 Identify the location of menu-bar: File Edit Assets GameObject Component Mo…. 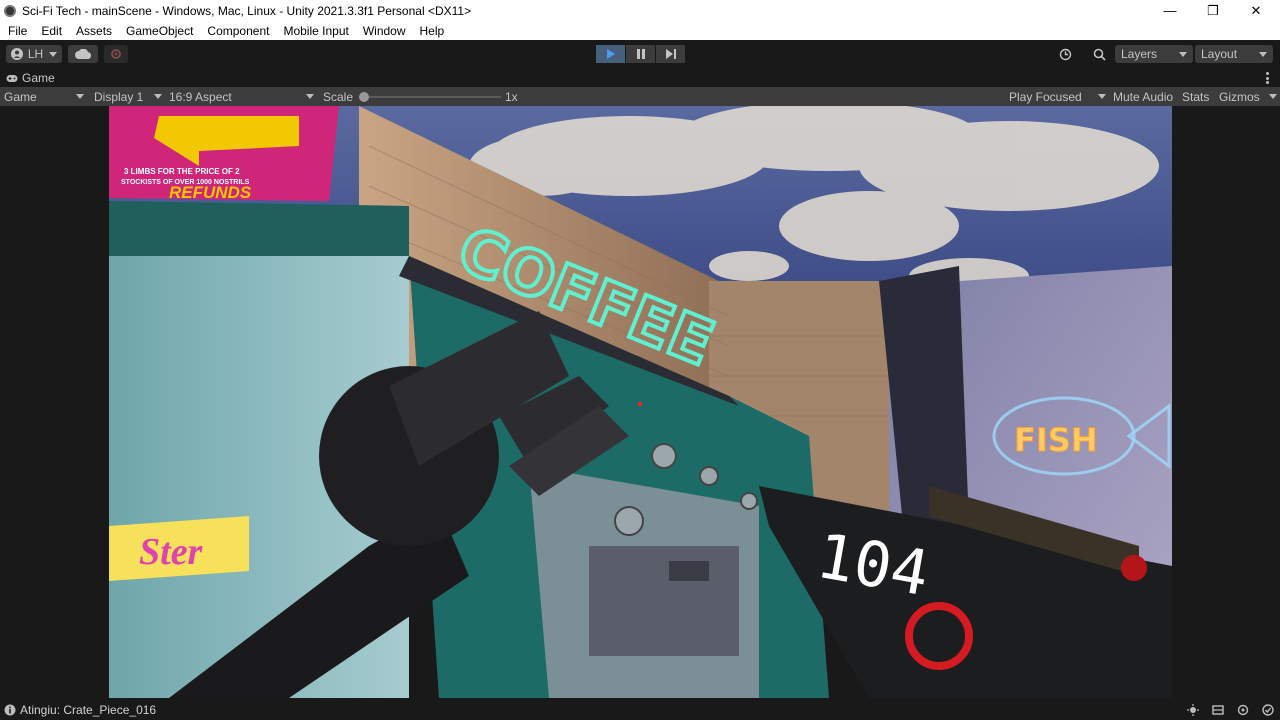
(640, 30).